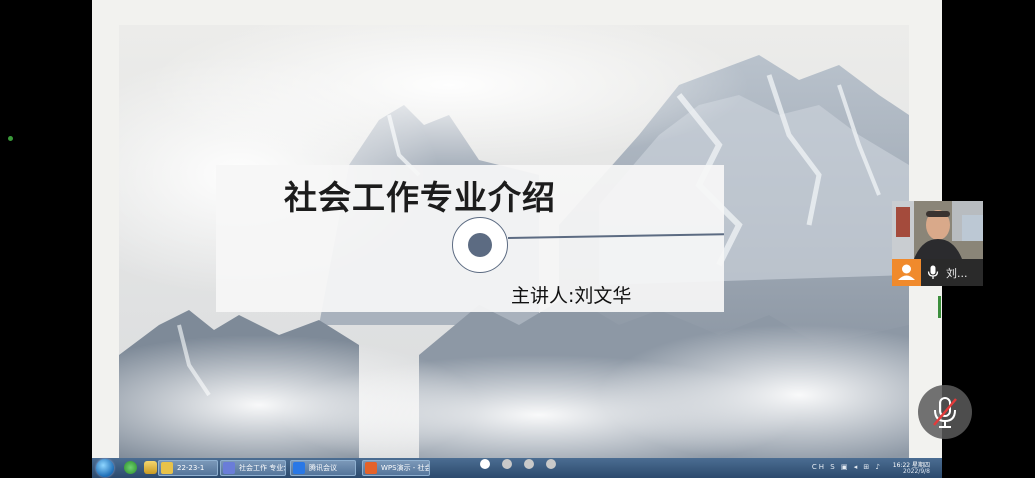 The height and width of the screenshot is (478, 1035). Describe the element at coordinates (371, 468) in the screenshot. I see `wps-icon` at that location.